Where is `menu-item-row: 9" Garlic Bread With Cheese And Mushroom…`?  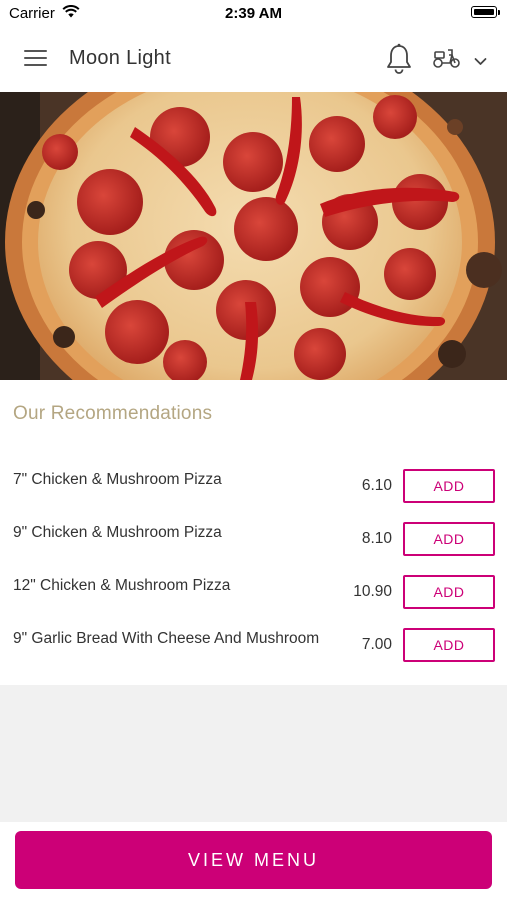 menu-item-row: 9" Garlic Bread With Cheese And Mushroom… is located at coordinates (253, 648).